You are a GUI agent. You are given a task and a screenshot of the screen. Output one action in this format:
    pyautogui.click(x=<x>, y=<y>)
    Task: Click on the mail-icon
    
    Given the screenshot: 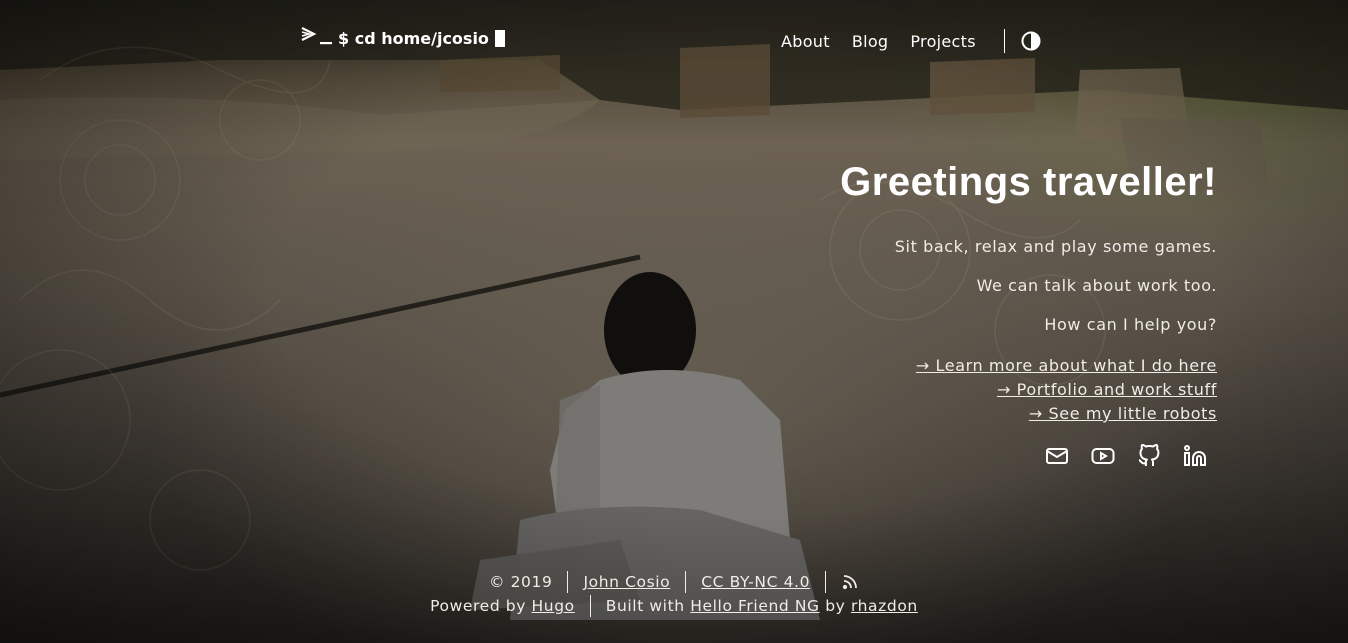 What is the action you would take?
    pyautogui.click(x=1057, y=456)
    